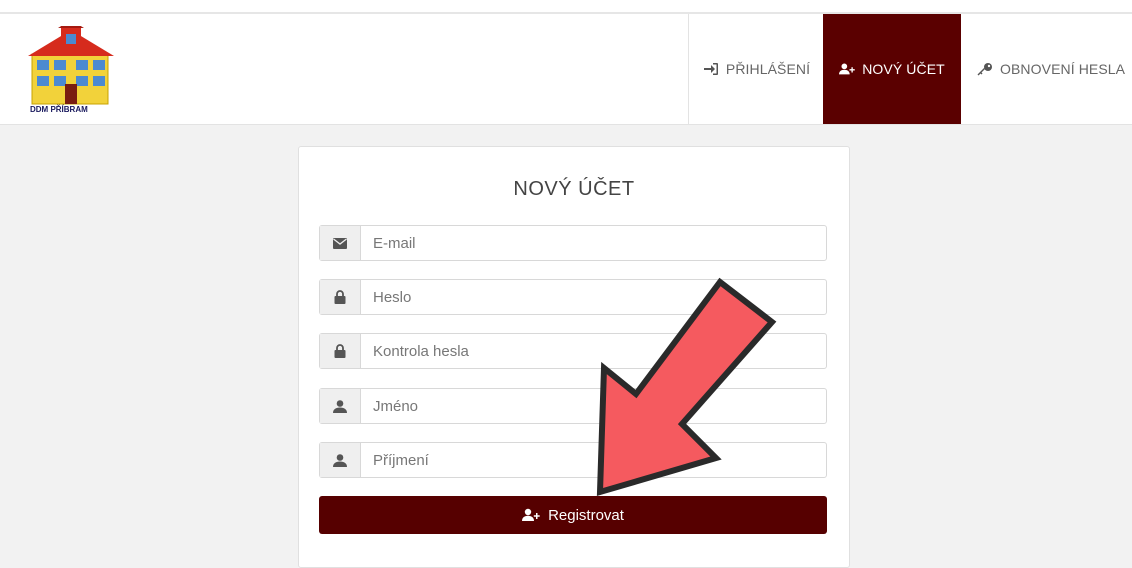 Image resolution: width=1132 pixels, height=568 pixels. I want to click on password-confirm-input, so click(593, 351).